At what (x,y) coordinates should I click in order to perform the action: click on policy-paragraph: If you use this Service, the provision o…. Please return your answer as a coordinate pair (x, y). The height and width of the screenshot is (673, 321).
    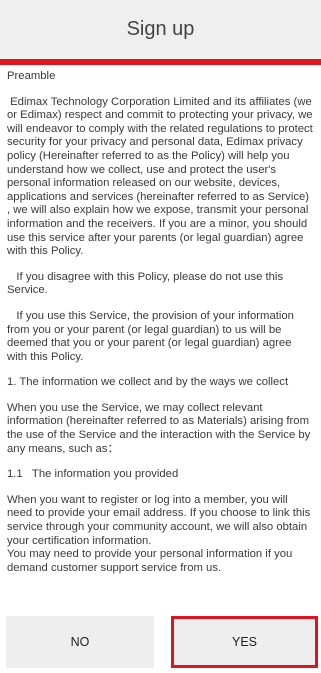
    Looking at the image, I should click on (152, 336).